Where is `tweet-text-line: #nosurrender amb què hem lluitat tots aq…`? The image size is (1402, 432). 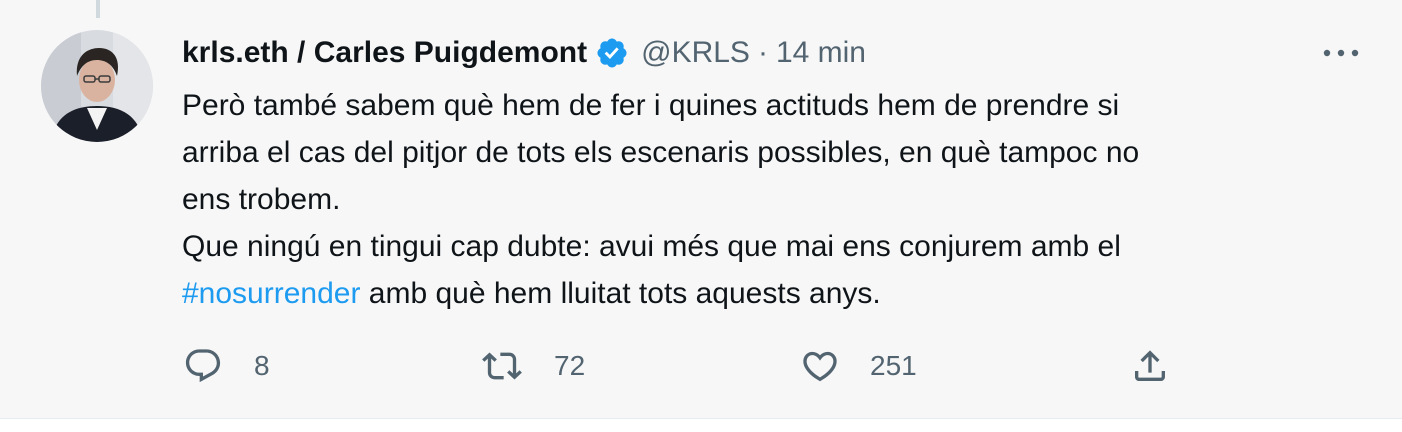
tweet-text-line: #nosurrender amb què hem lluitat tots aq… is located at coordinates (757, 293).